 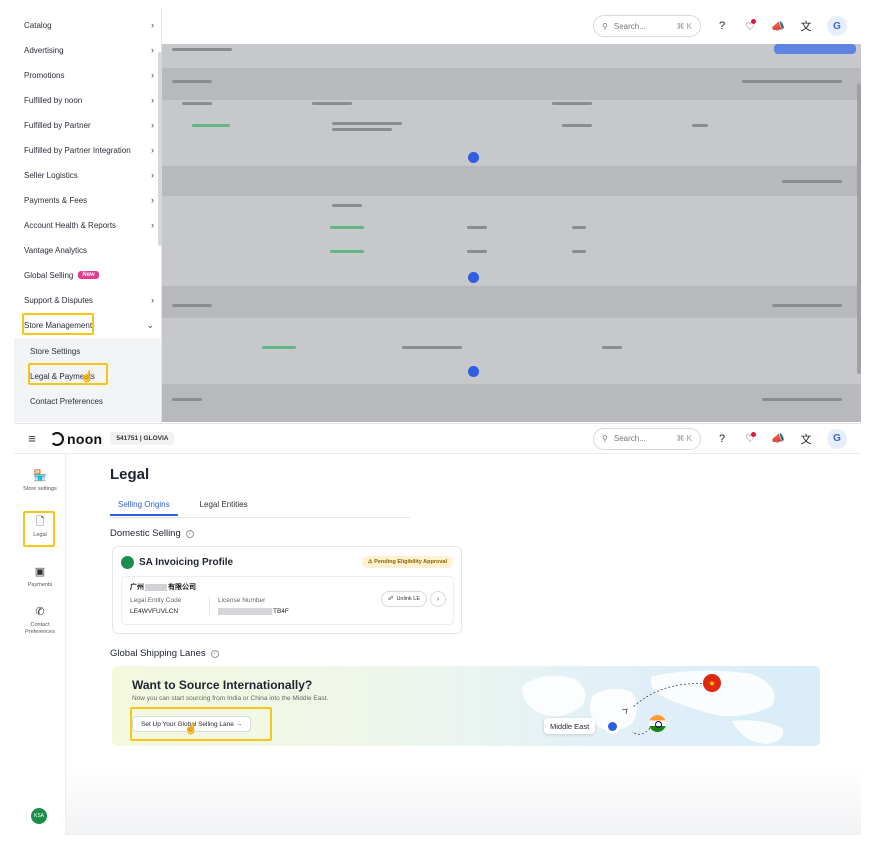 I want to click on menu-item-fulfilled-by-partner: Fulfilled by Partner ›, so click(x=89, y=125).